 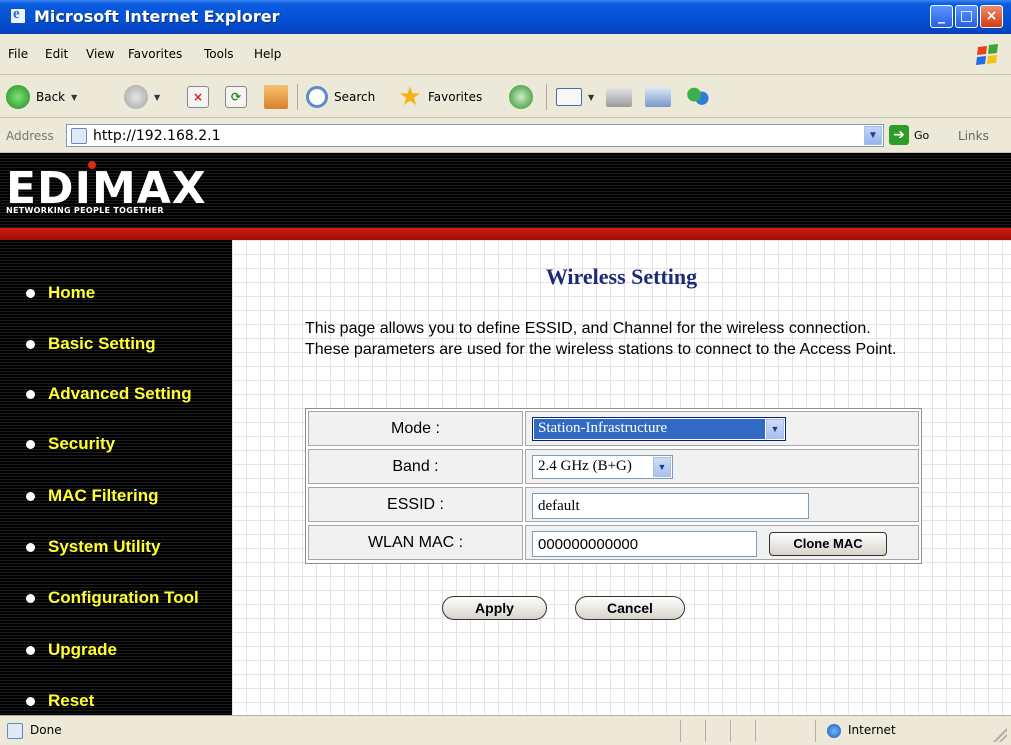 What do you see at coordinates (585, 466) in the screenshot?
I see `band-value: 2.4 GHz (B+G)` at bounding box center [585, 466].